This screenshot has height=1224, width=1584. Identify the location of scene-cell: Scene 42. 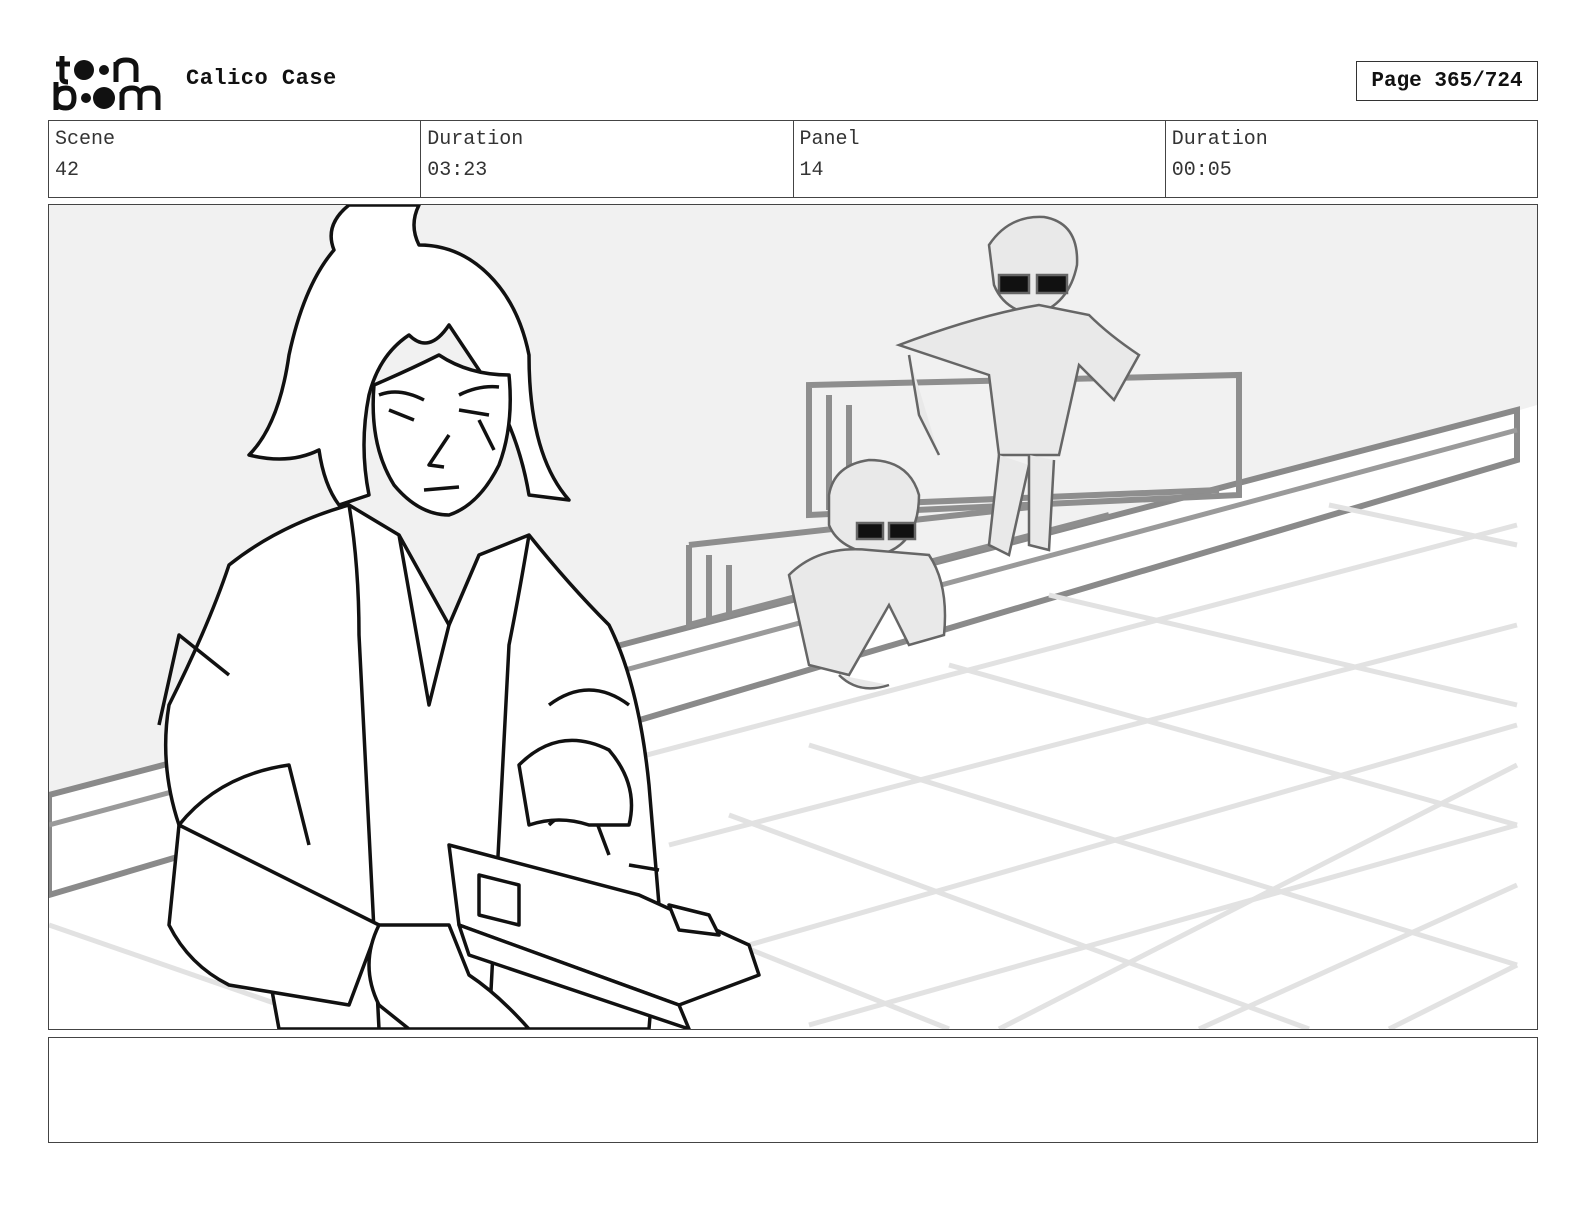
(235, 159).